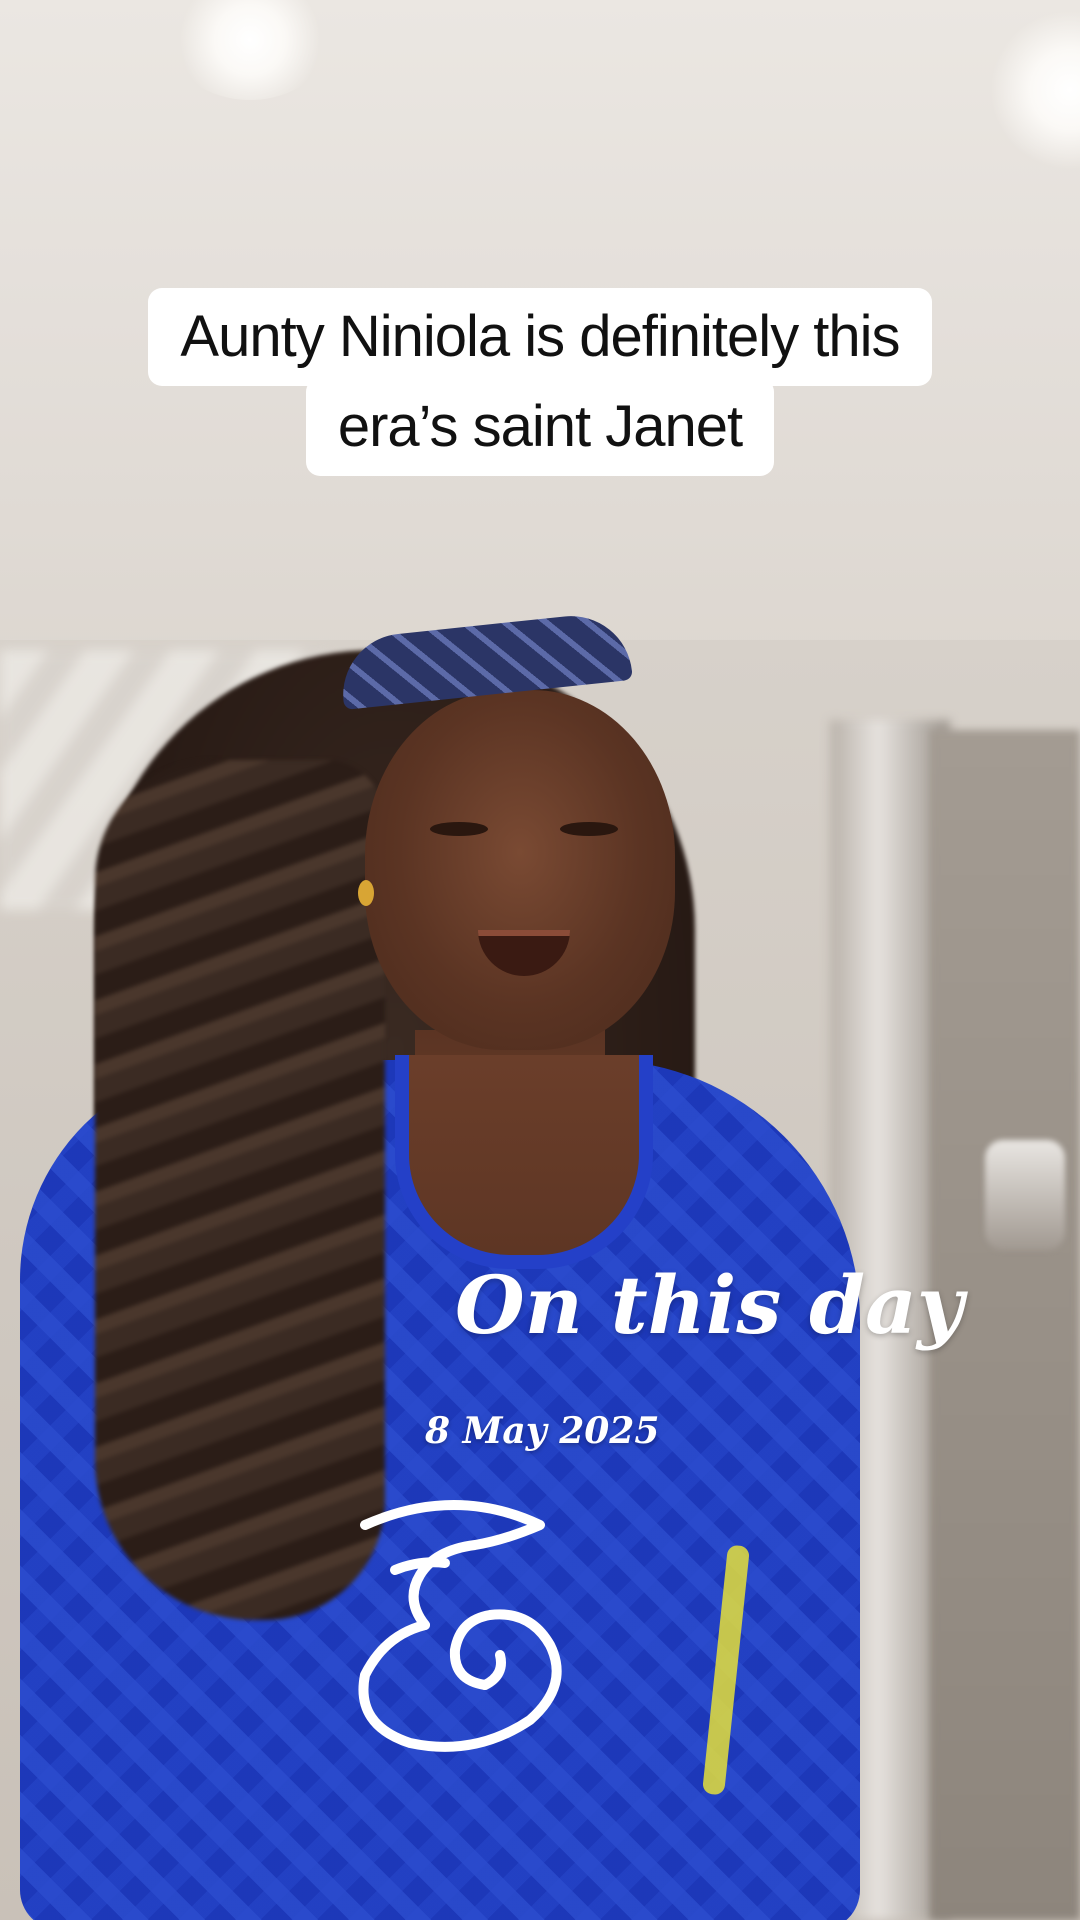 The image size is (1080, 1920). Describe the element at coordinates (524, 1162) in the screenshot. I see `jersey-collar` at that location.